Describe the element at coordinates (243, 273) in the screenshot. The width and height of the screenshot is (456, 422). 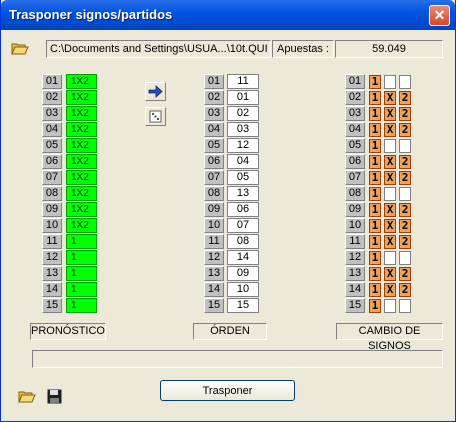
I see `orden-cell: 09` at that location.